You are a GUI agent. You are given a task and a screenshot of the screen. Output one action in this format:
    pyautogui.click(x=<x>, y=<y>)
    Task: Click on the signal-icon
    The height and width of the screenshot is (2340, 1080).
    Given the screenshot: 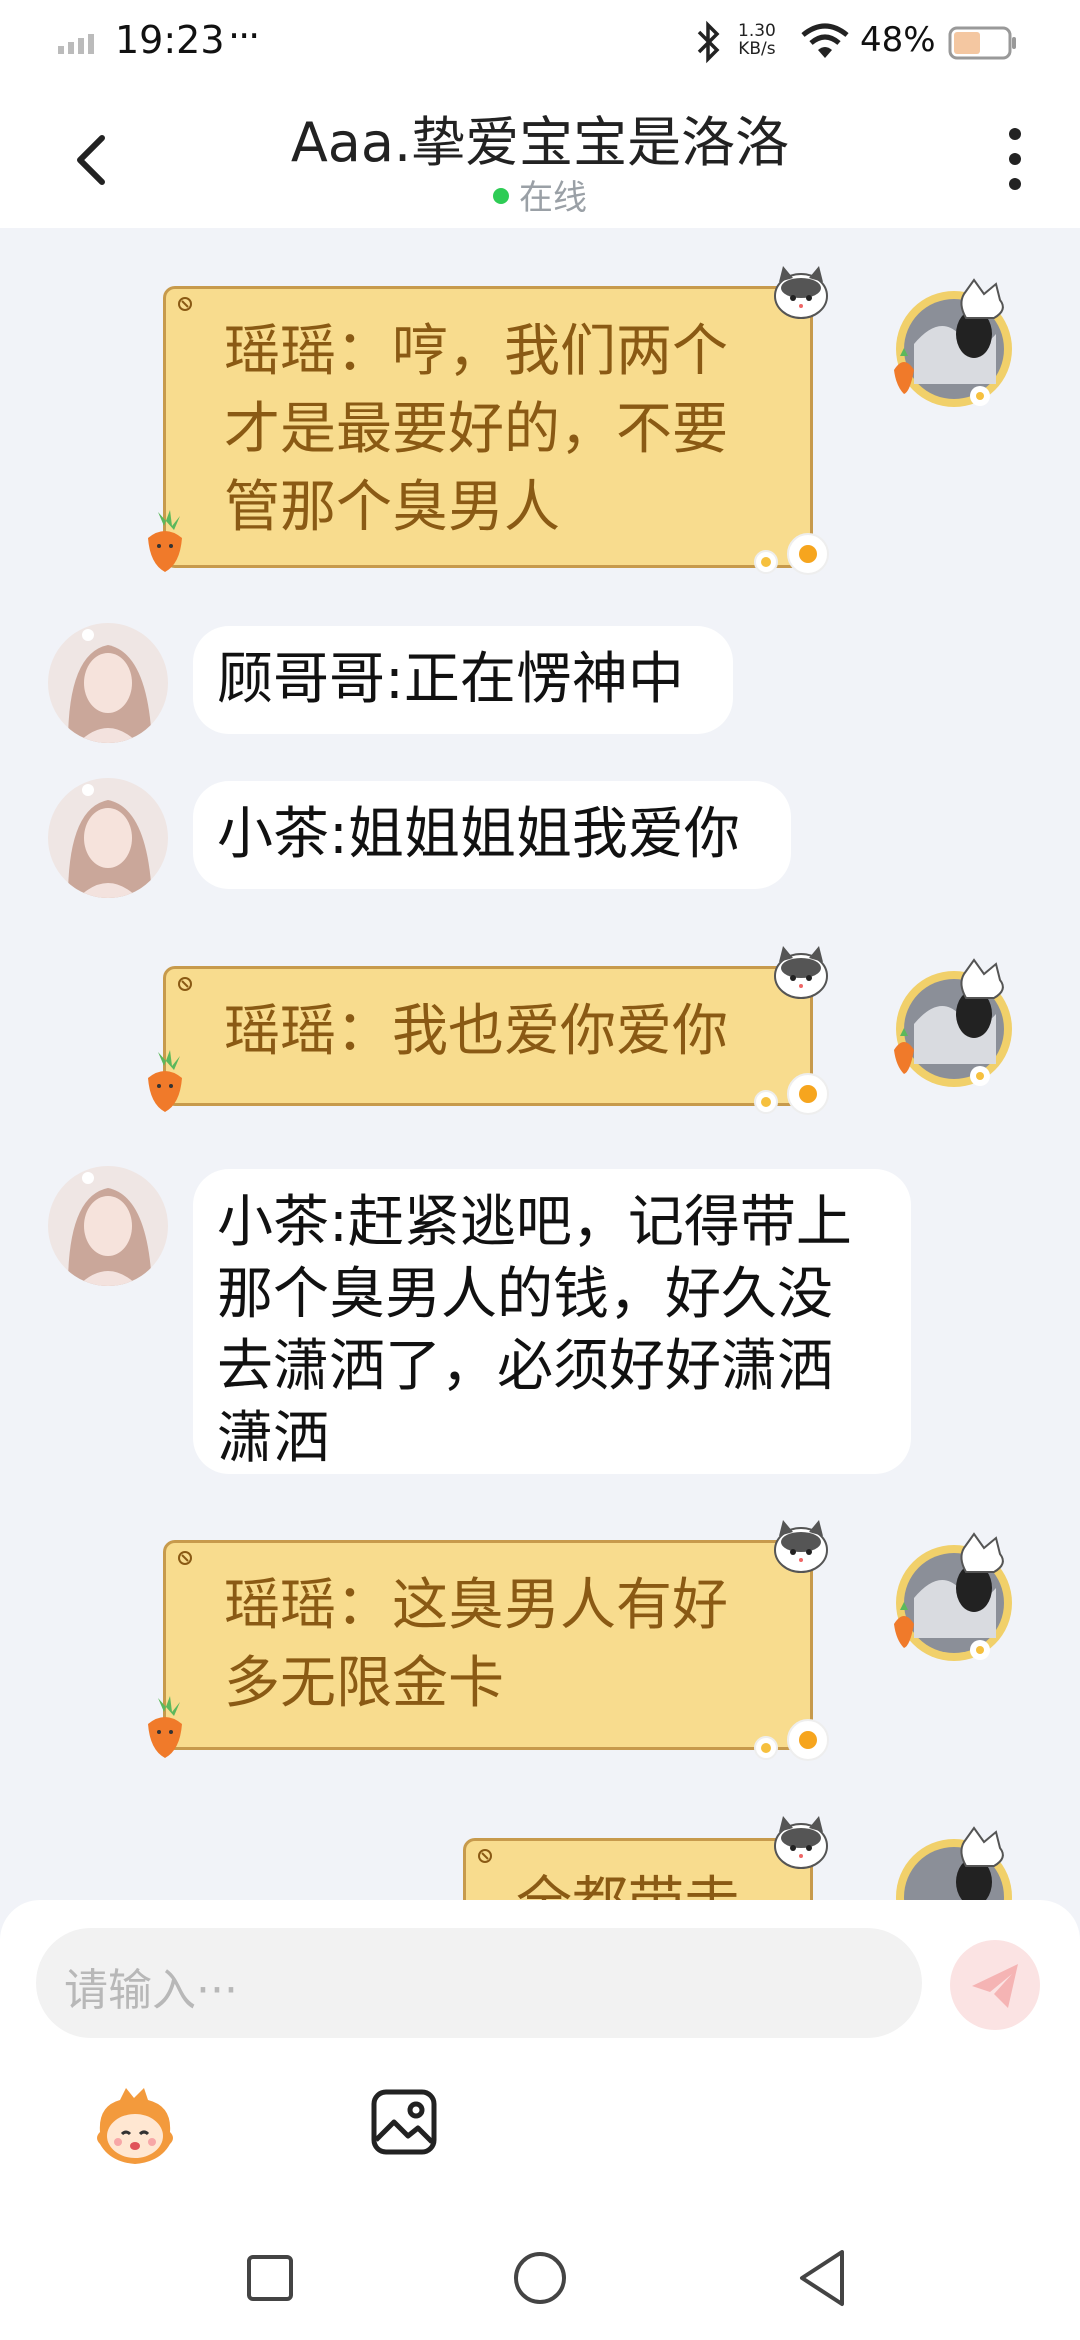 What is the action you would take?
    pyautogui.click(x=76, y=44)
    